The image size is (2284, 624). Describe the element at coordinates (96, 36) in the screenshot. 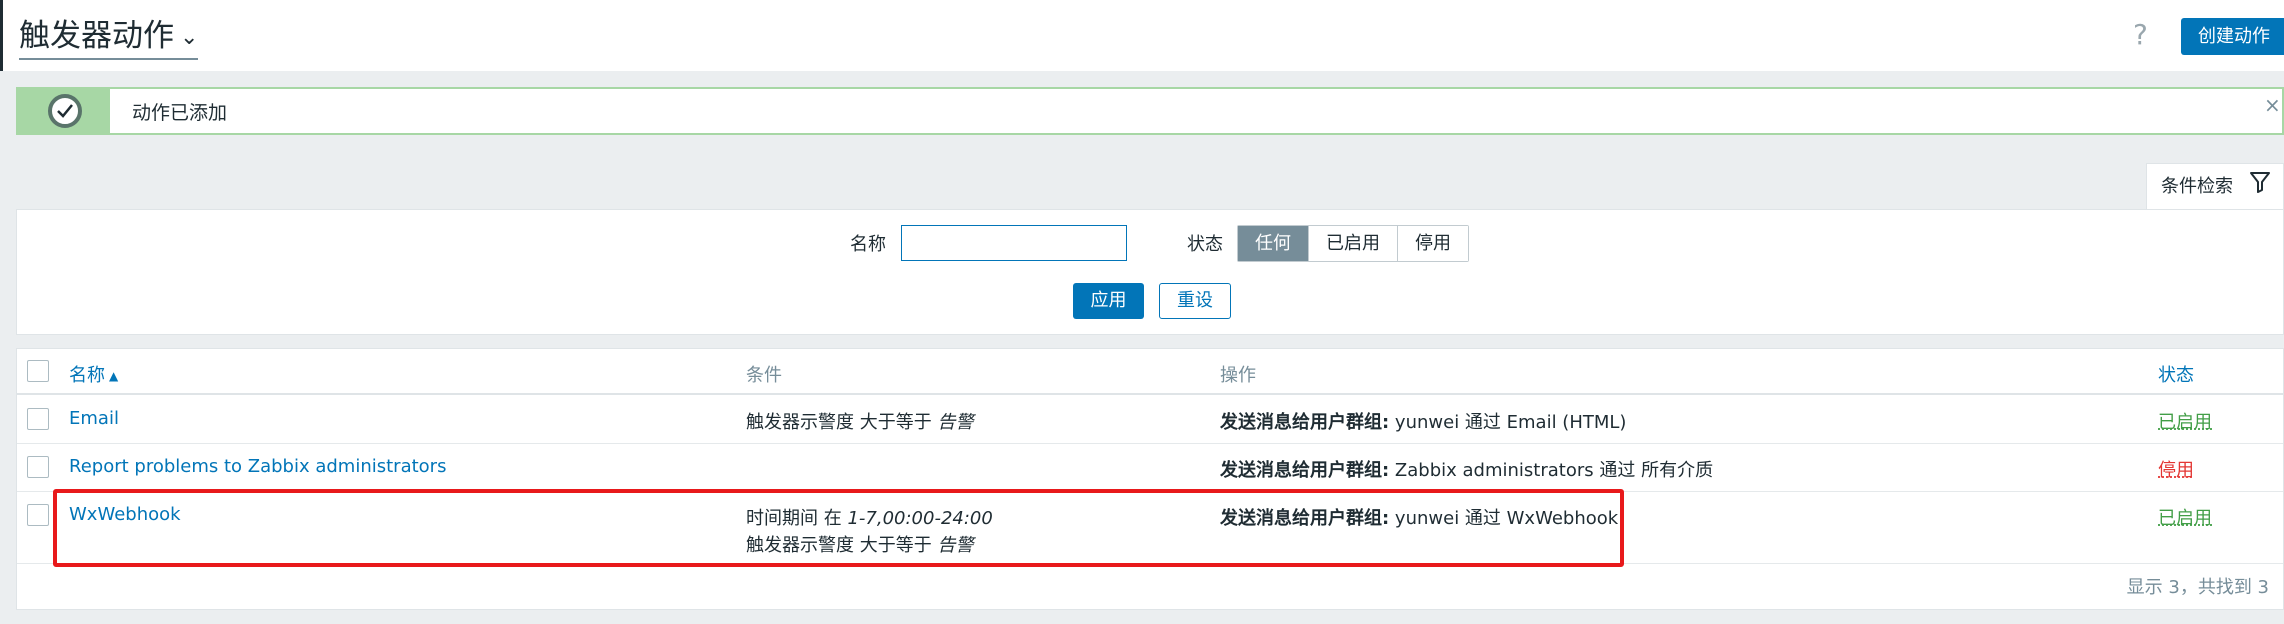

I see `page-title-text: 触发器动作` at that location.